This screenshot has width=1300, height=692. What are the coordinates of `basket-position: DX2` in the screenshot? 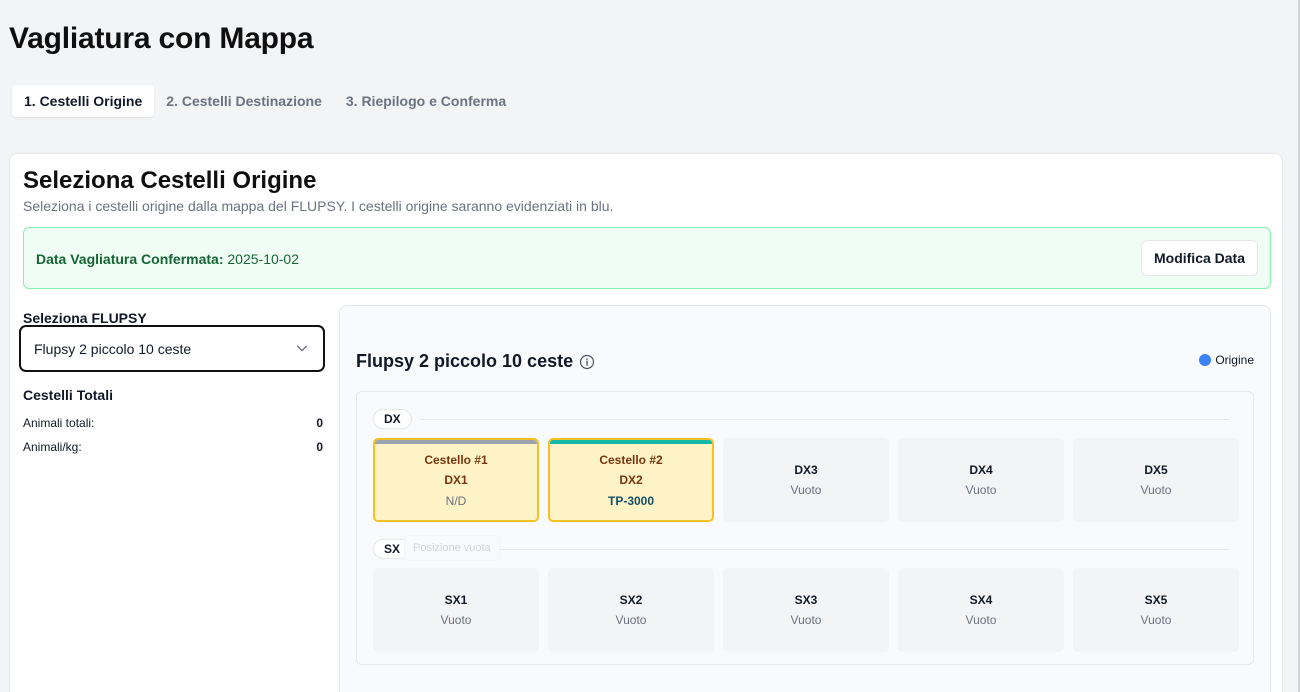 It's located at (631, 479).